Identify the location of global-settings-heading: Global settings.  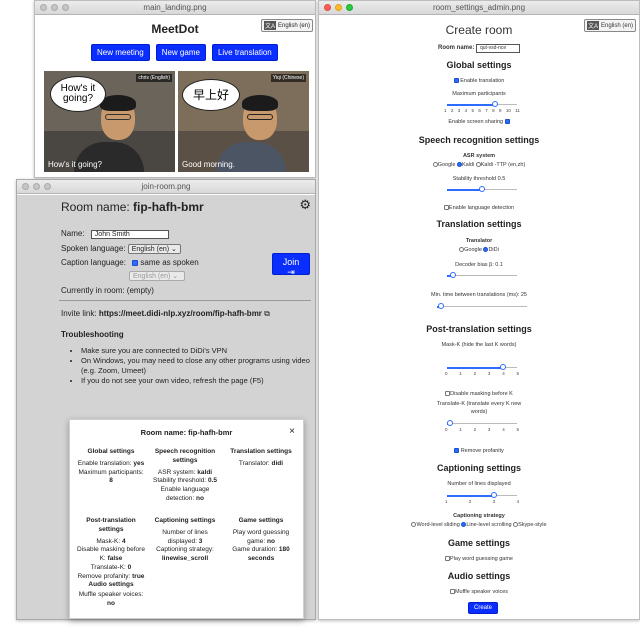
(479, 65).